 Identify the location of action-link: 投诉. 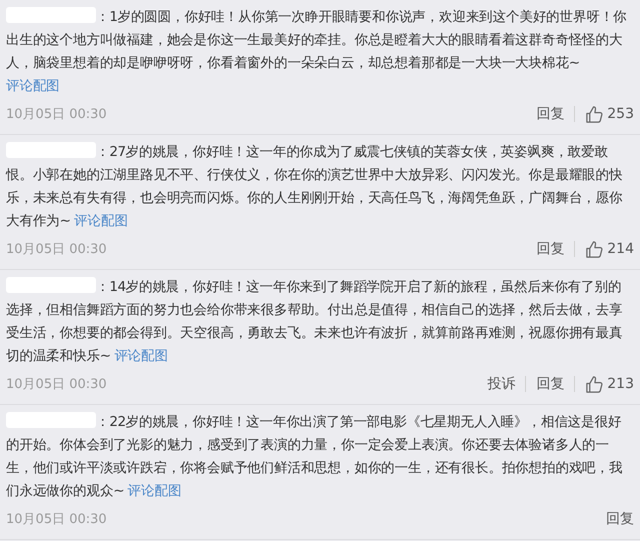
(501, 384).